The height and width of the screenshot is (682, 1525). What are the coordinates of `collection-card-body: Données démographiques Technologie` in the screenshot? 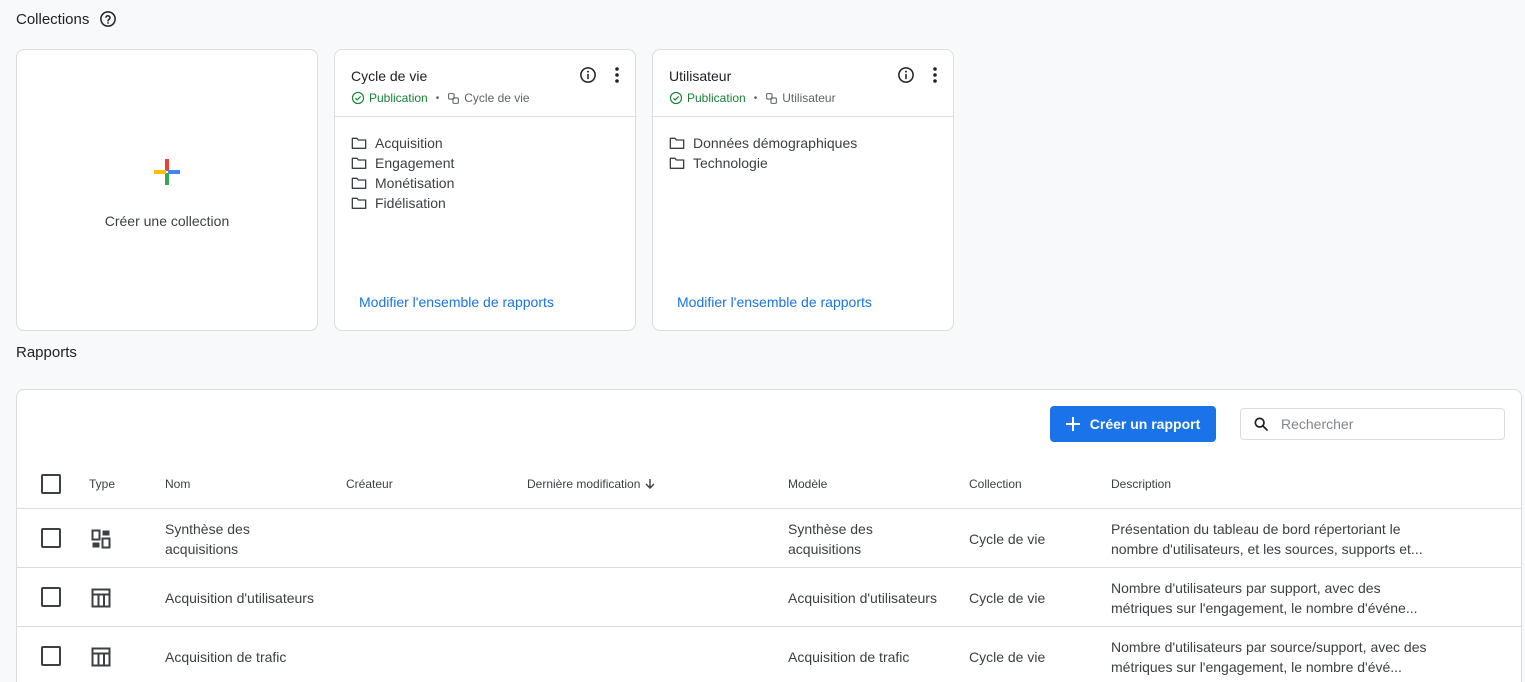 It's located at (803, 145).